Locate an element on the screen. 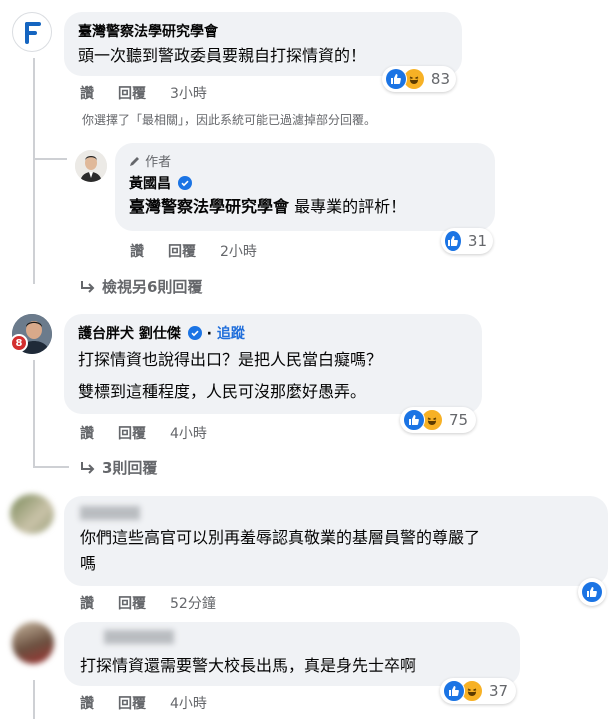 This screenshot has width=612, height=719. comment-text-rest: 最專業的評析！ is located at coordinates (348, 206).